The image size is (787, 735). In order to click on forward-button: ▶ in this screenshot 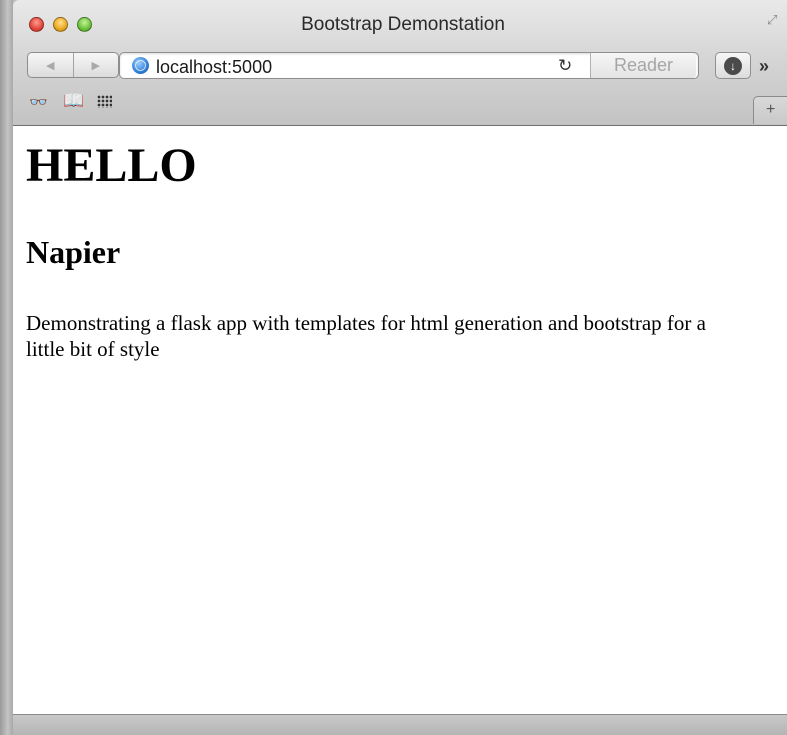, I will do `click(95, 65)`.